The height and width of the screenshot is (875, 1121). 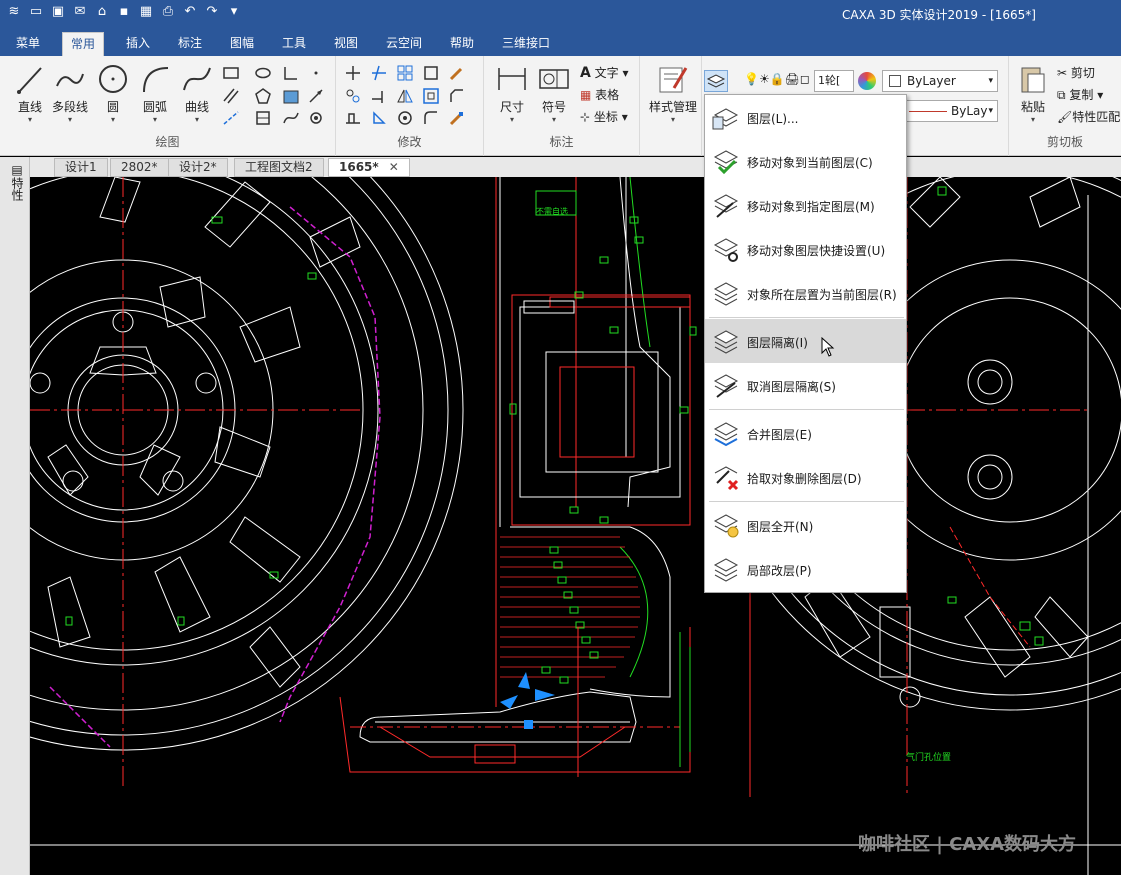 I want to click on menu-item-layer-quick-settings: 移动对象图层快捷设置(U), so click(x=805, y=249).